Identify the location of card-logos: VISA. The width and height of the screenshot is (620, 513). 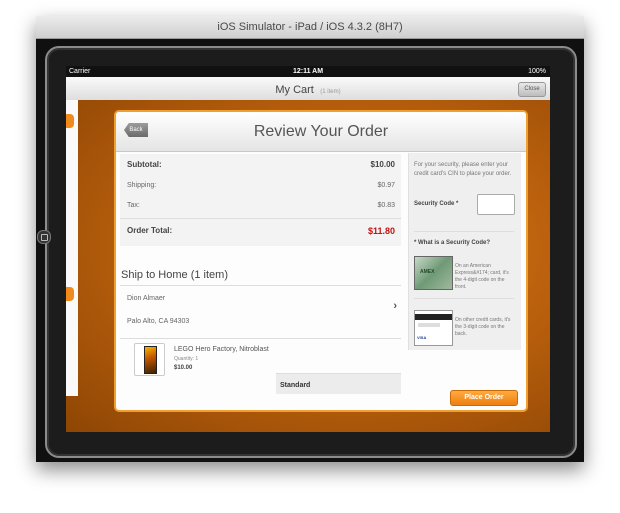
(422, 337).